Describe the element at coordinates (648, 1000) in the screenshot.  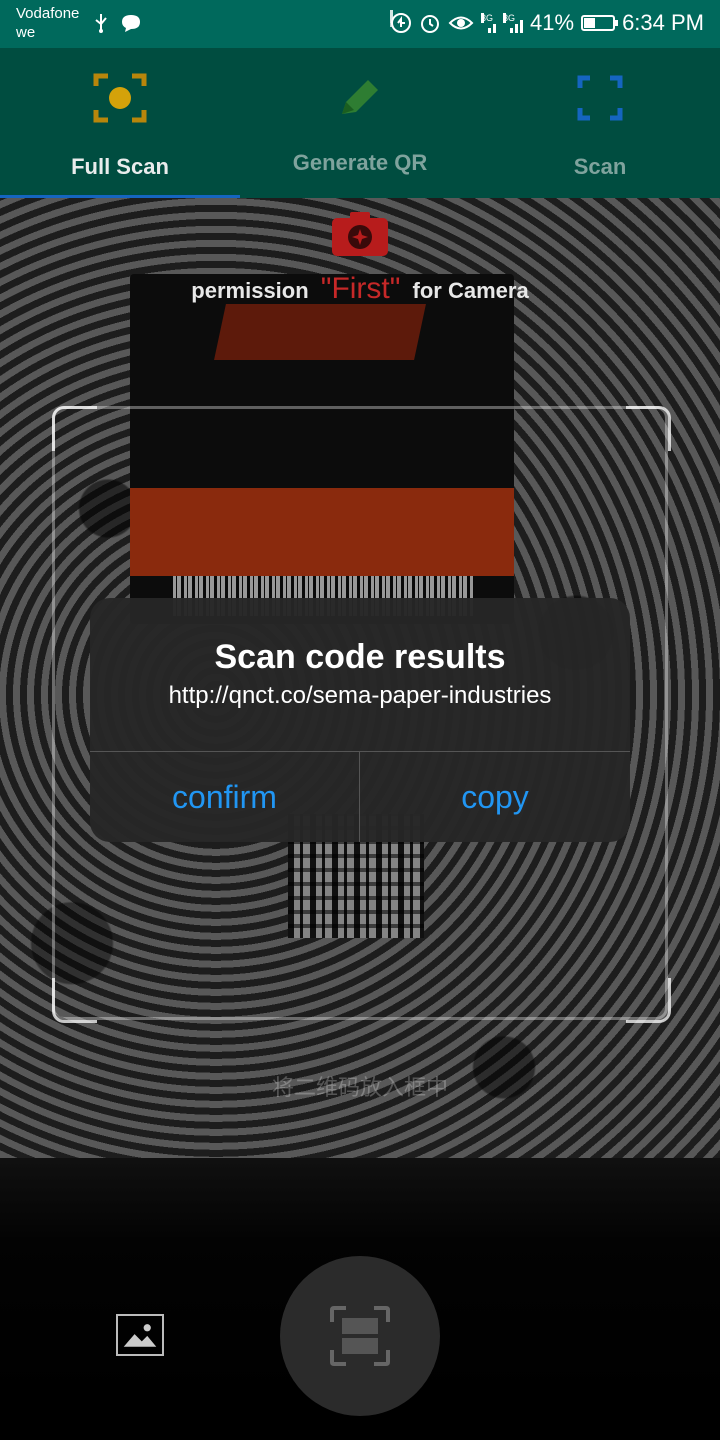
I see `scan-corner-bottom-right` at that location.